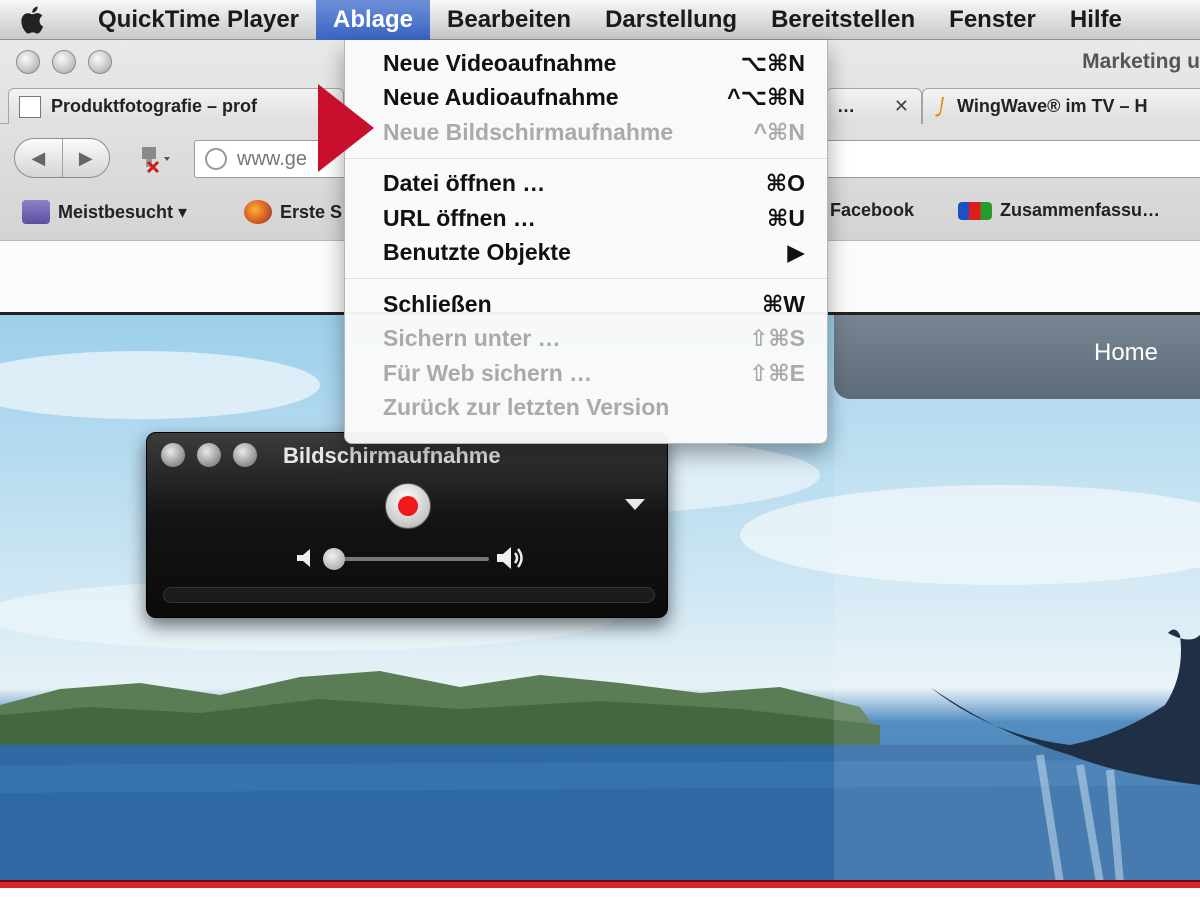 Image resolution: width=1200 pixels, height=900 pixels. Describe the element at coordinates (409, 559) in the screenshot. I see `volume-slider` at that location.